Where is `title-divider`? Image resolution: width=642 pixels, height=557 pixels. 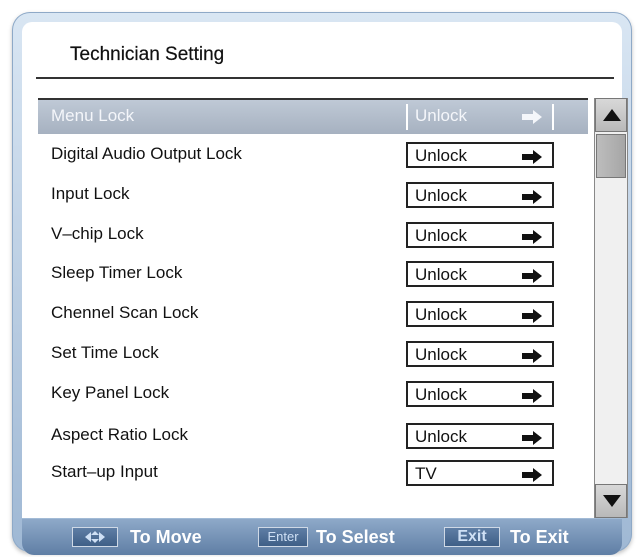
title-divider is located at coordinates (325, 78).